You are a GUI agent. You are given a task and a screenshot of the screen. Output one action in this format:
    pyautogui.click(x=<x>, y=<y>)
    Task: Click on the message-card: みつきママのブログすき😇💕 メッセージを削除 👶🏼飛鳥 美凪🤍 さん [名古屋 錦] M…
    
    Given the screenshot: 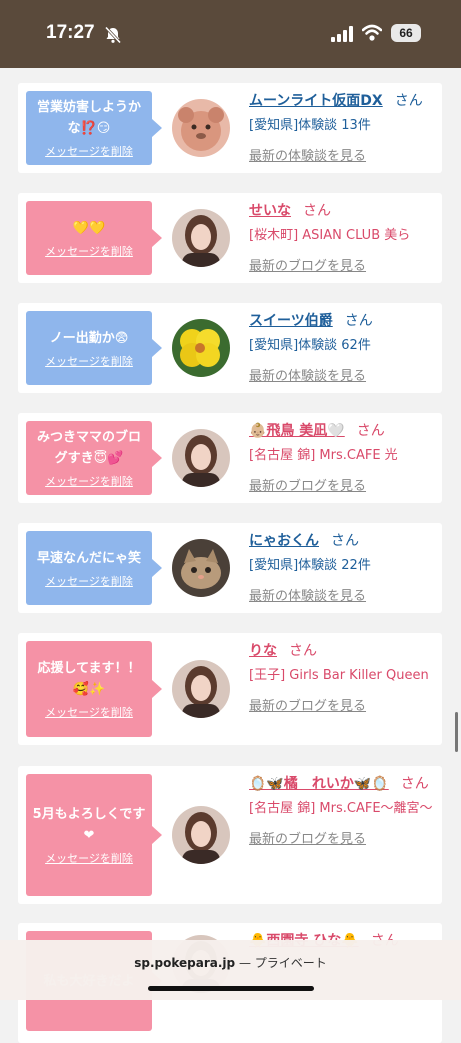 What is the action you would take?
    pyautogui.click(x=230, y=458)
    